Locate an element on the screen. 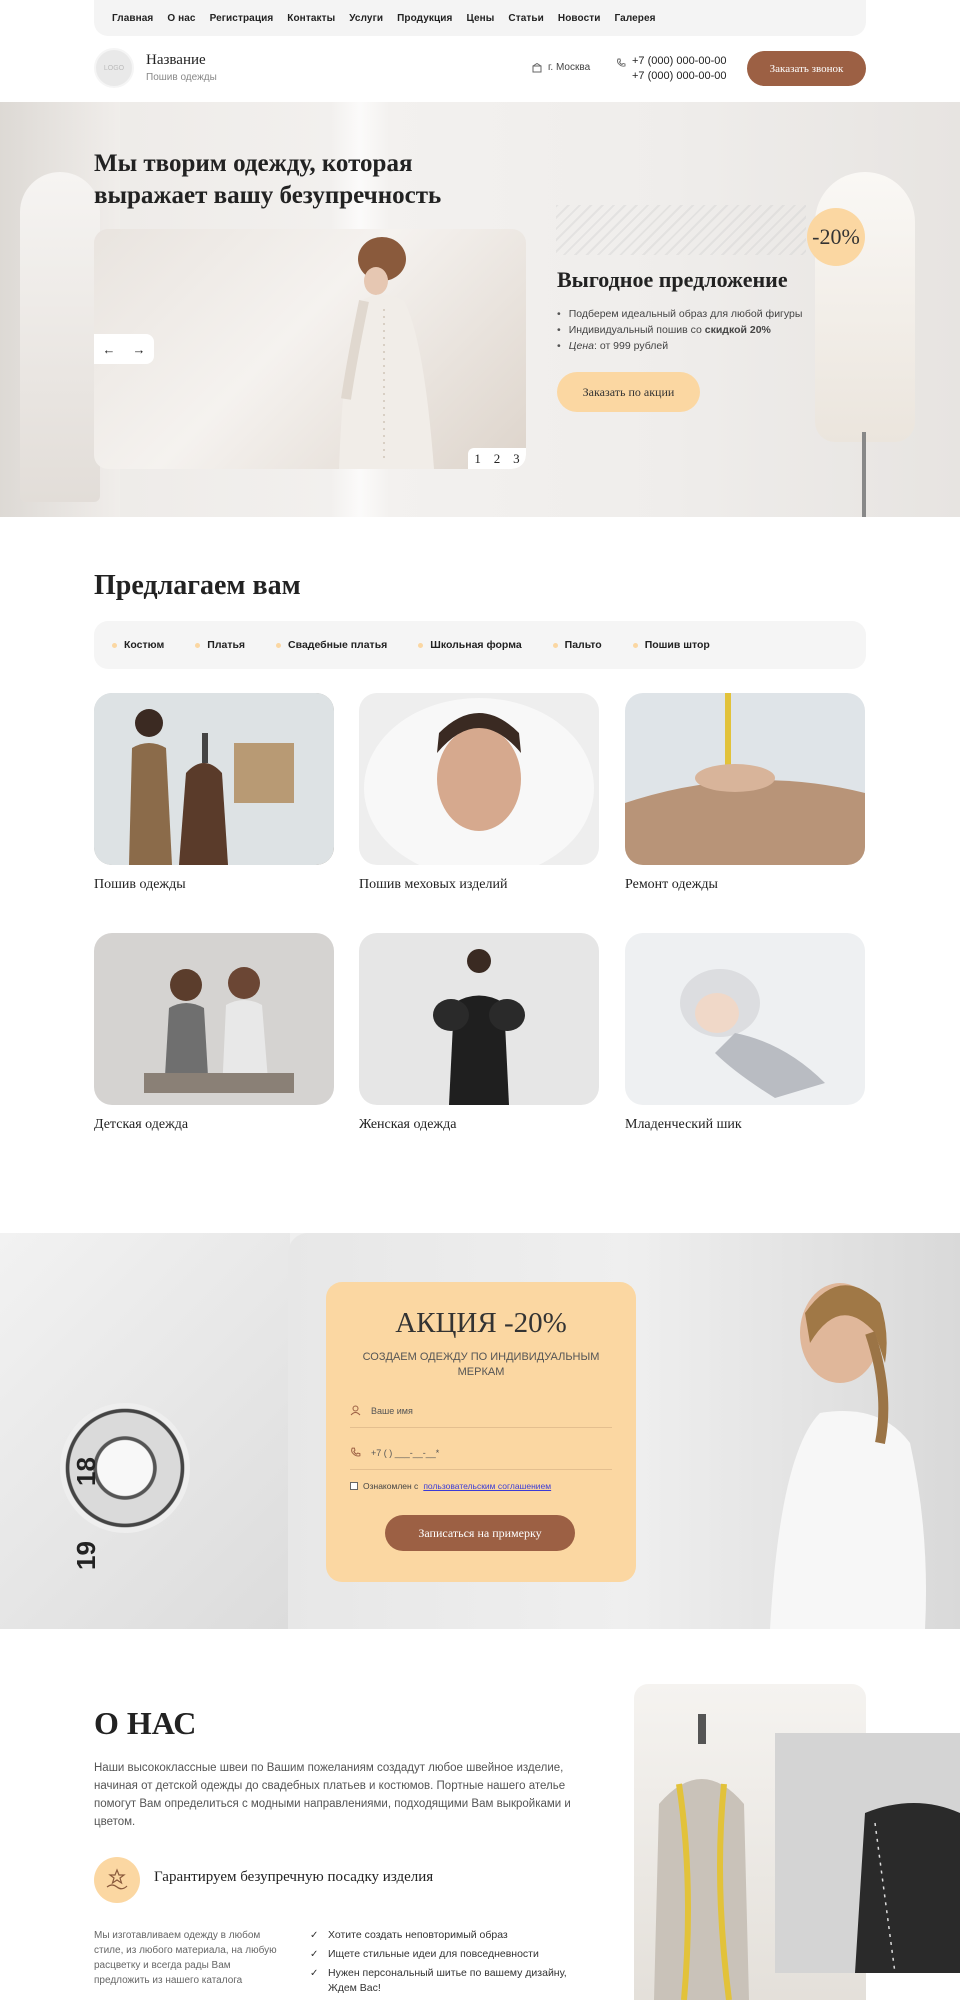  tape-number: 19 is located at coordinates (85, 1555).